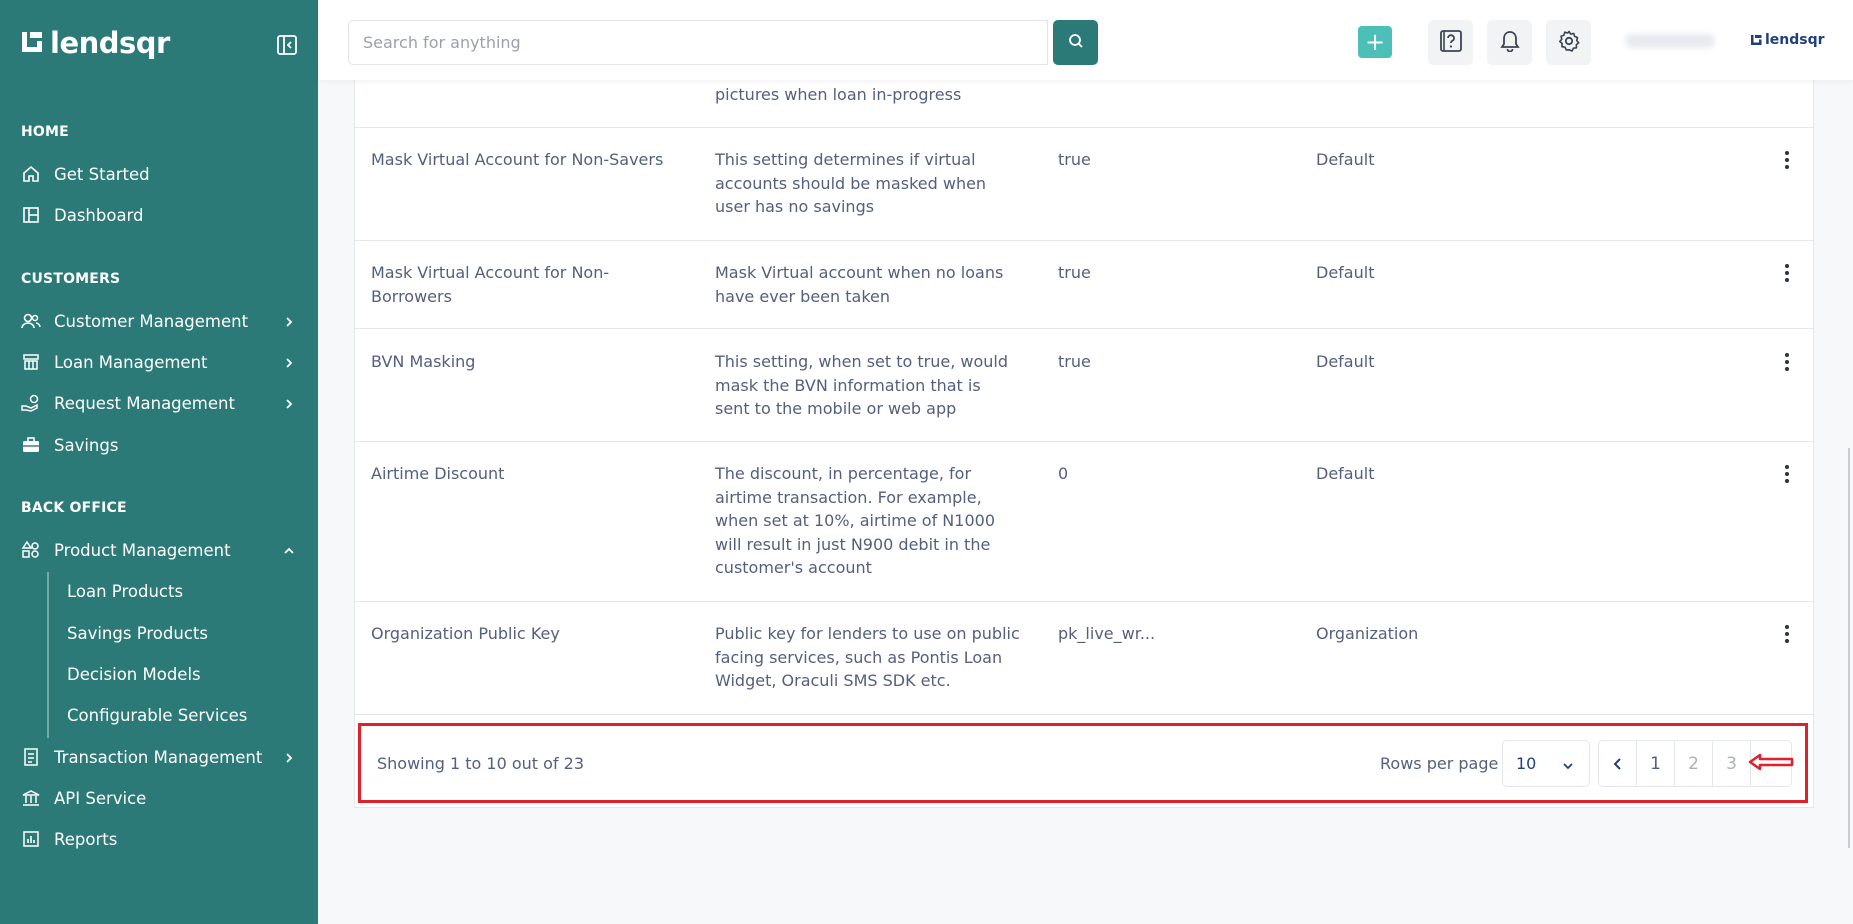 The width and height of the screenshot is (1853, 924). Describe the element at coordinates (287, 45) in the screenshot. I see `sidebar-collapse-icon` at that location.